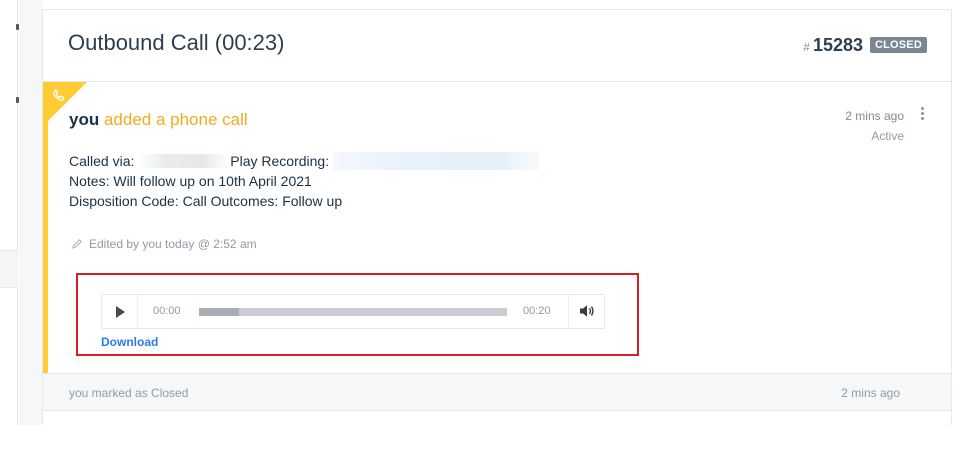 This screenshot has height=456, width=960. I want to click on activity-time: 2 mins ago, so click(874, 116).